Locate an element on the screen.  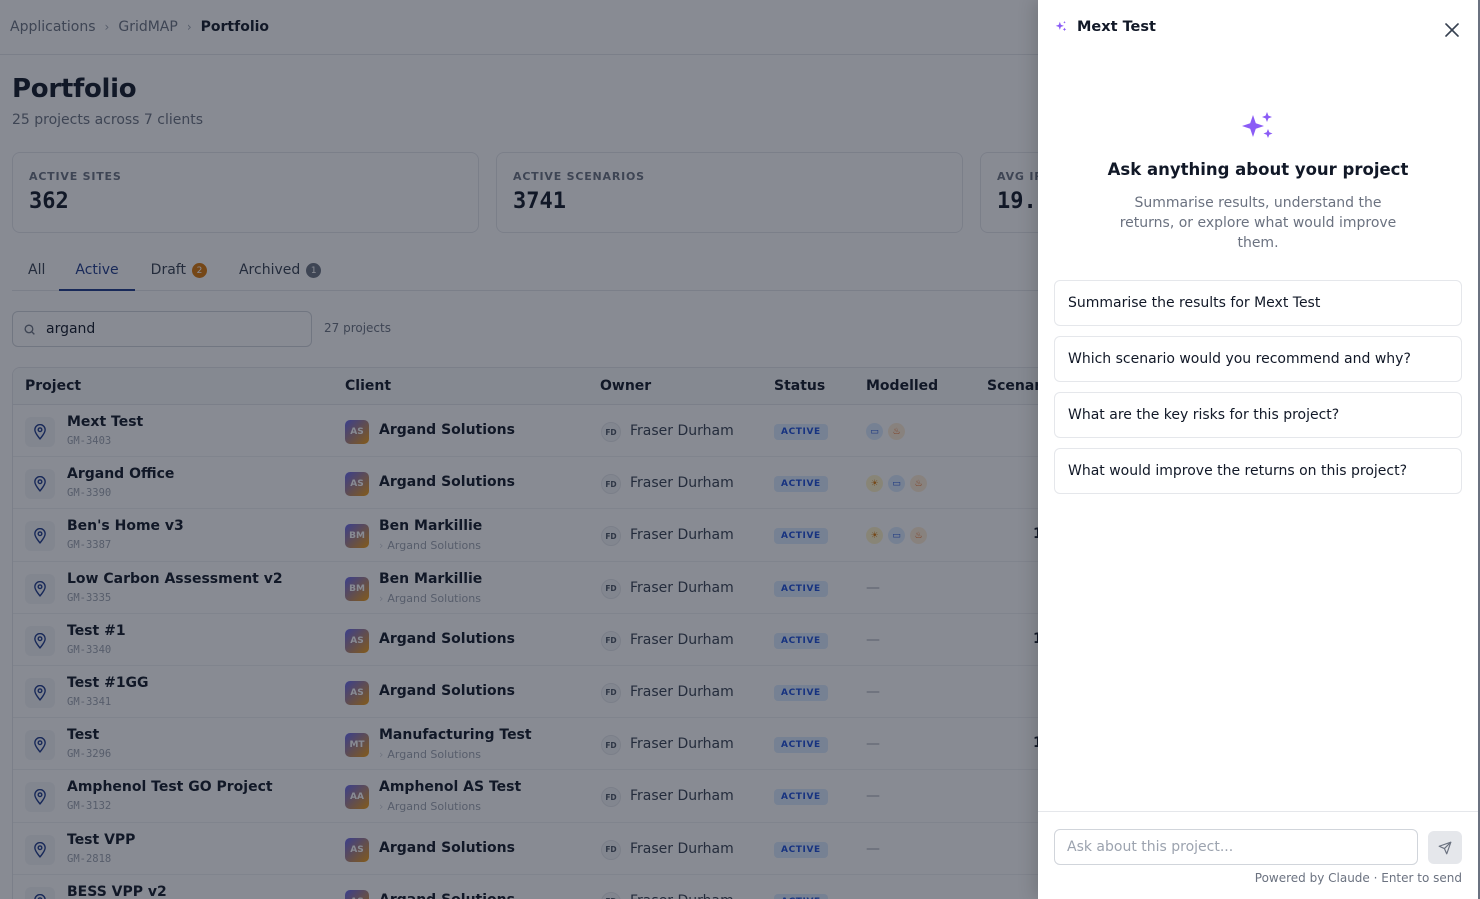
close-button is located at coordinates (1452, 30).